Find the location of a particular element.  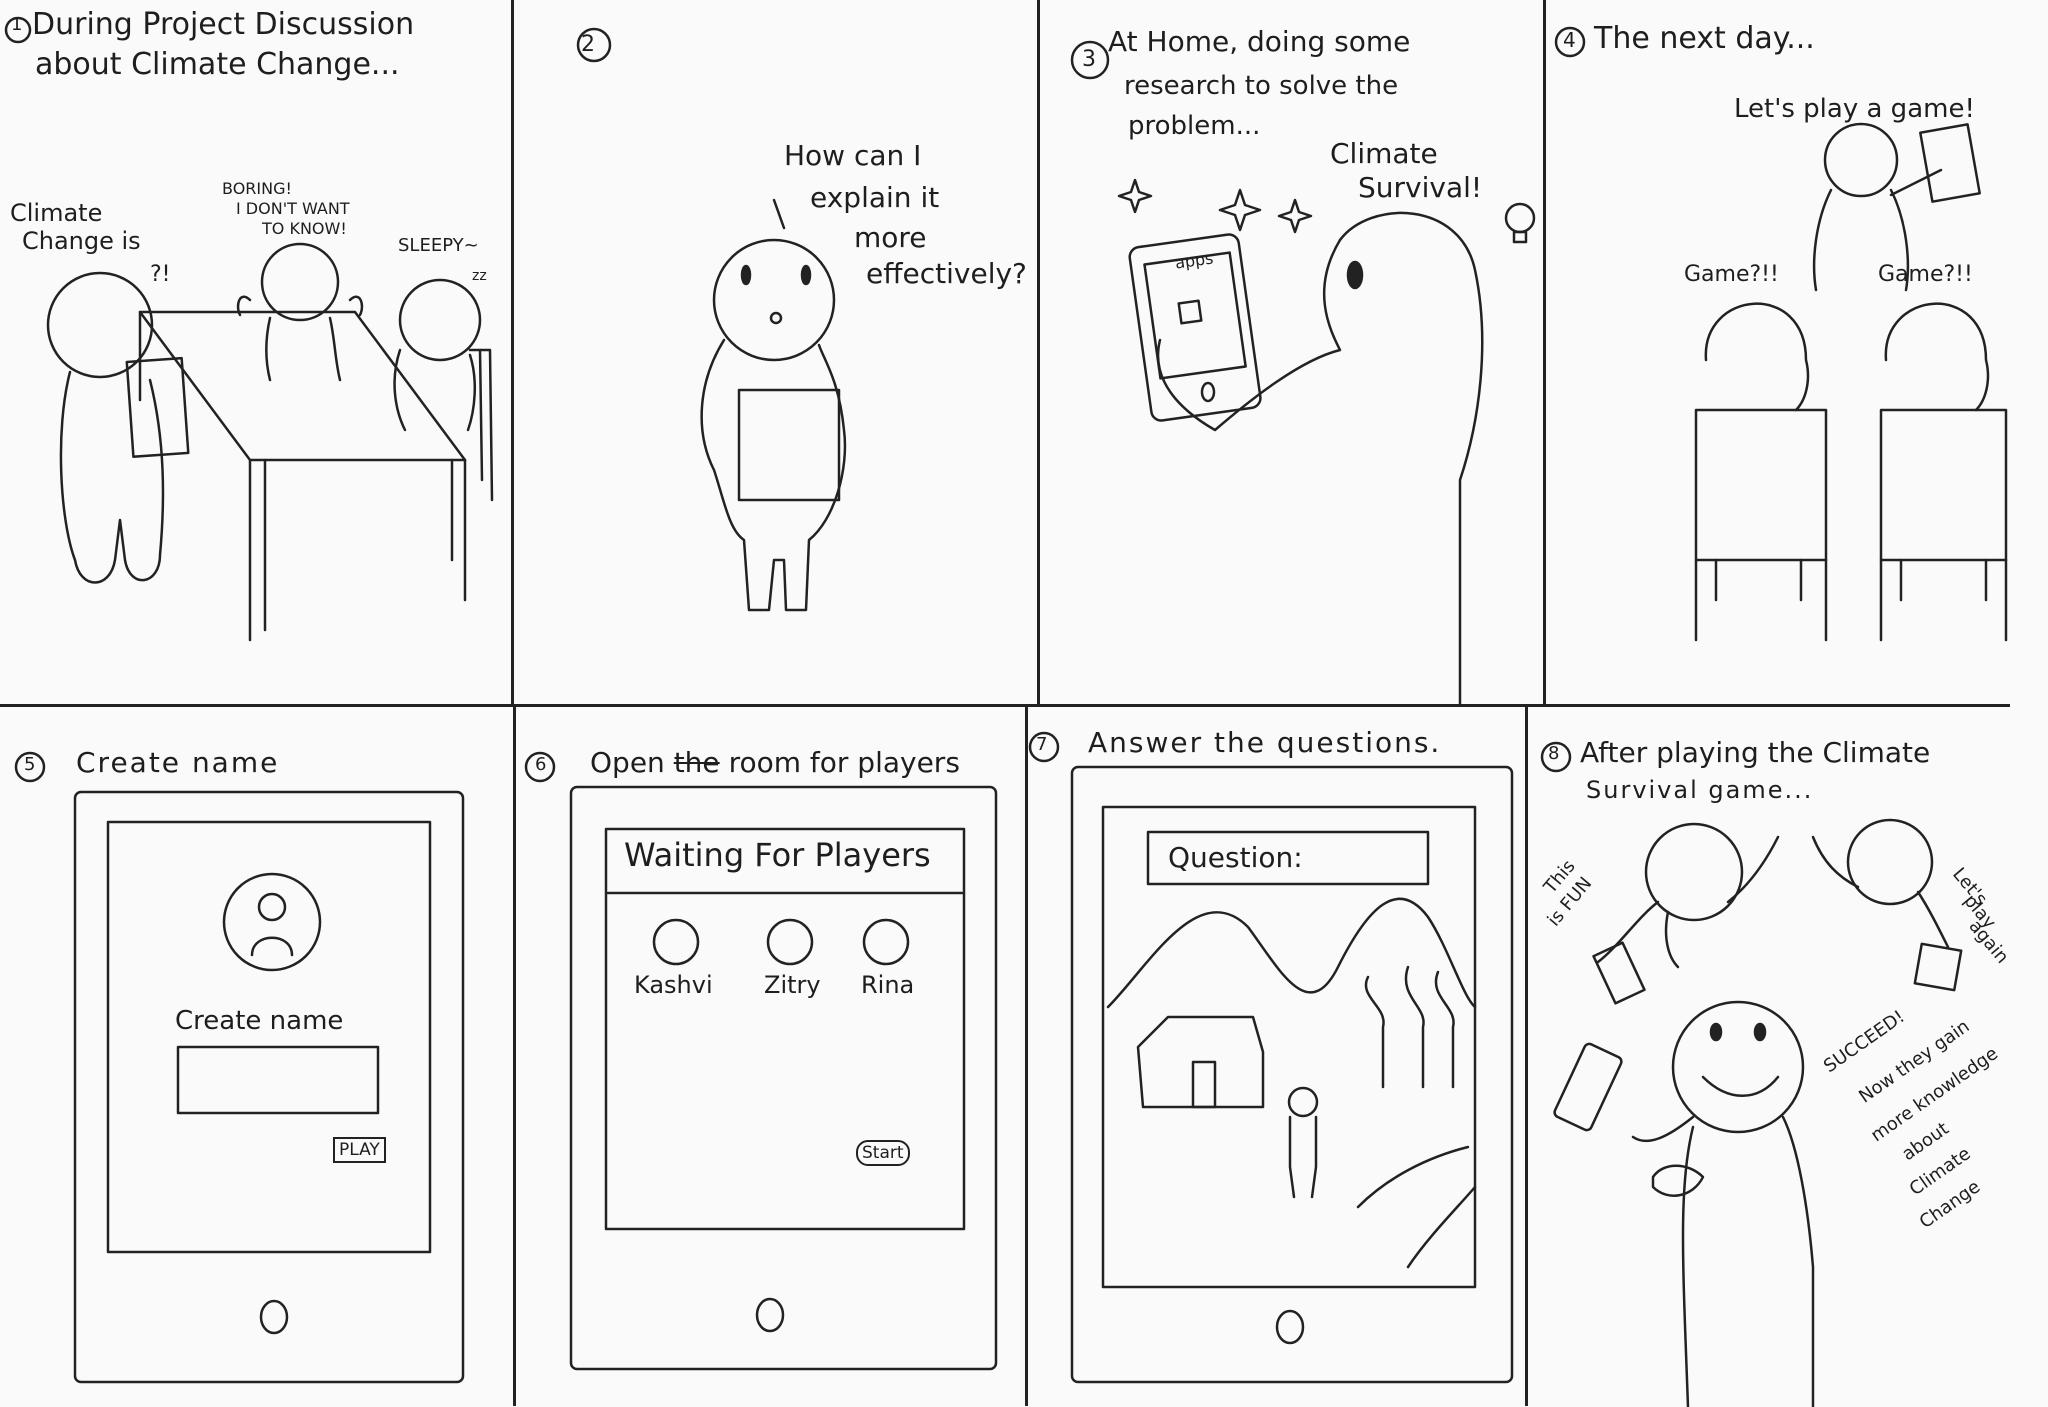

panel-6-number: 6 is located at coordinates (541, 764).